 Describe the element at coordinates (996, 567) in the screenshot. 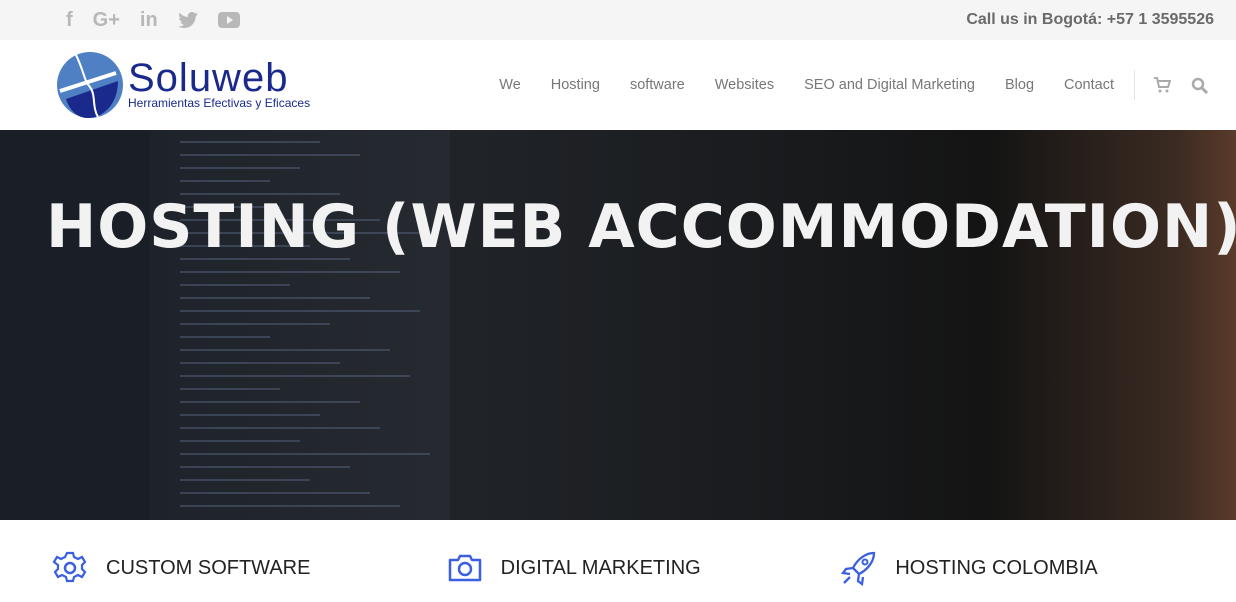

I see `feature-label: HOSTING COLOMBIA` at that location.